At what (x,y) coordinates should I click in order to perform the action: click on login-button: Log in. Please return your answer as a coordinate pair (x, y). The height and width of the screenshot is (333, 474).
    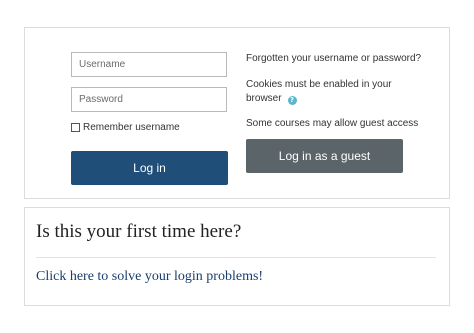
    Looking at the image, I should click on (149, 168).